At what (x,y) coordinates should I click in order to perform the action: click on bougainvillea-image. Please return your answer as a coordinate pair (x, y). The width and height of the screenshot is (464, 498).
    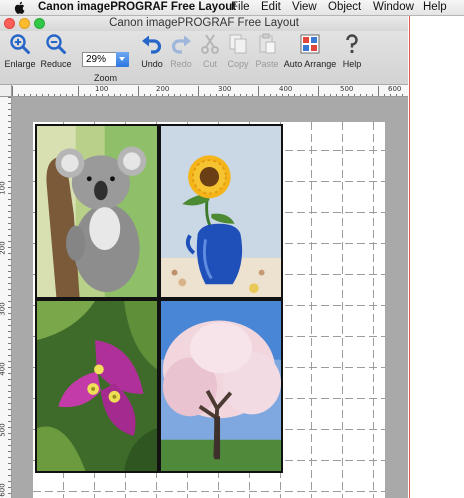
    Looking at the image, I should click on (97, 386).